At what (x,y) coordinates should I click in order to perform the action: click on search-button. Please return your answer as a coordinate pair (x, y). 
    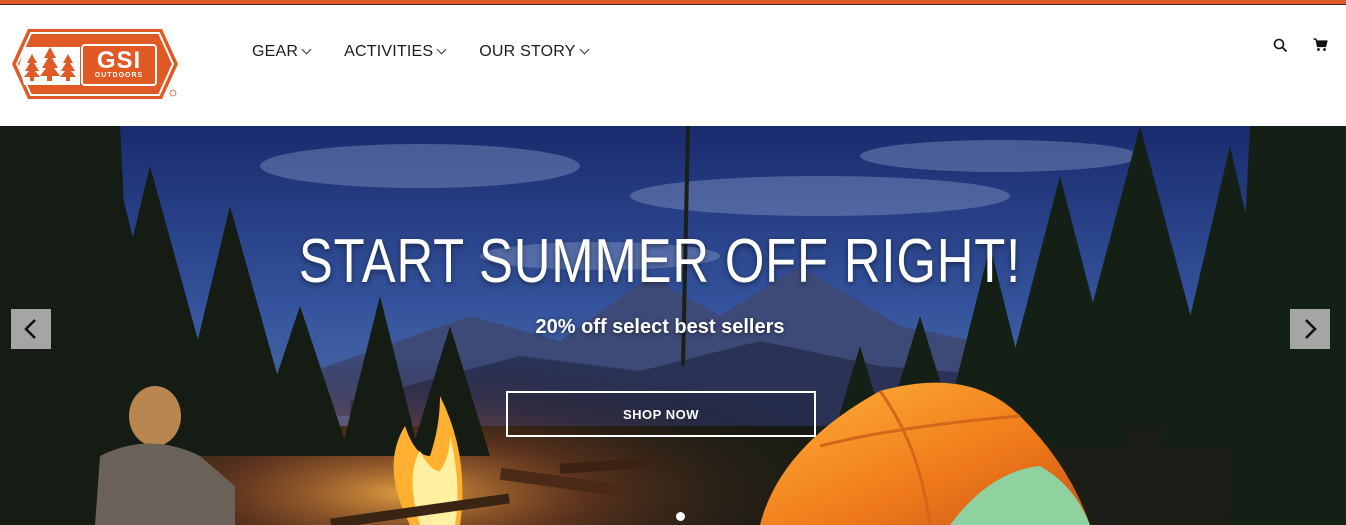
    Looking at the image, I should click on (1280, 45).